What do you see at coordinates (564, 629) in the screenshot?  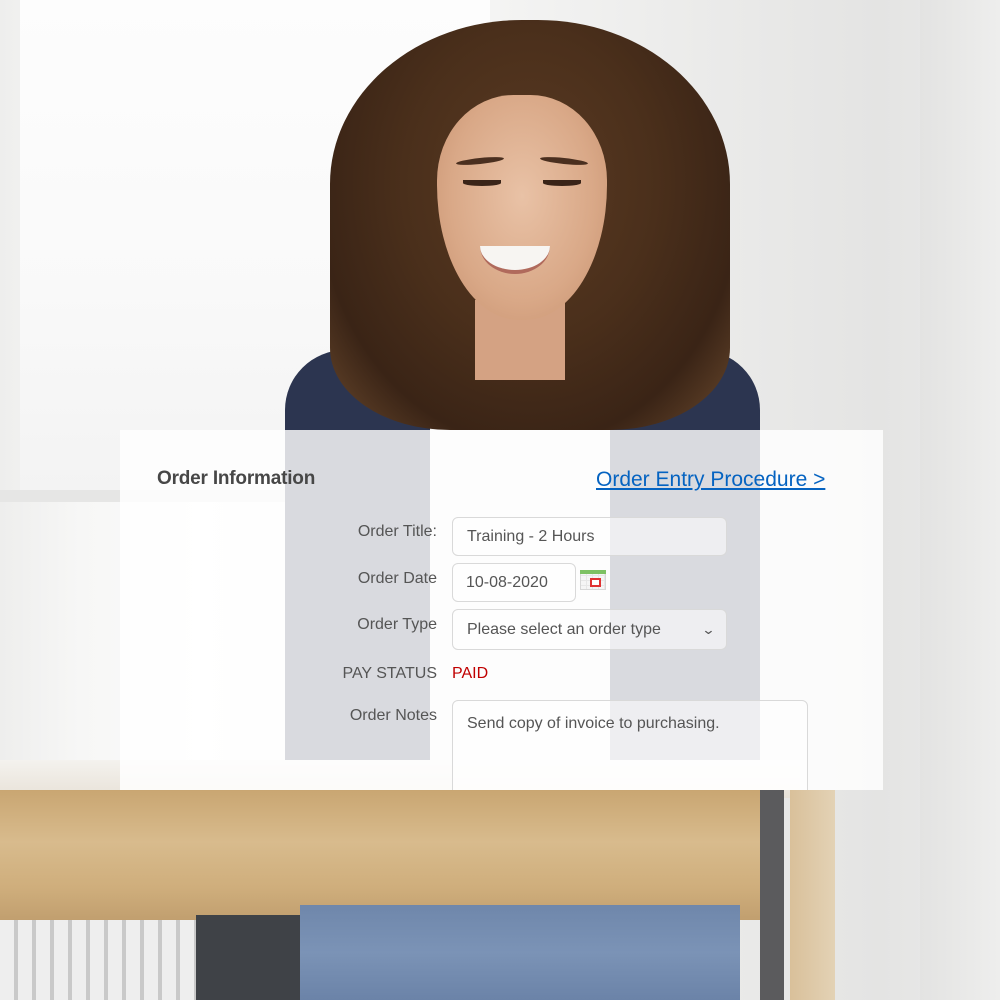 I see `order-type-selected: Please select an order type` at bounding box center [564, 629].